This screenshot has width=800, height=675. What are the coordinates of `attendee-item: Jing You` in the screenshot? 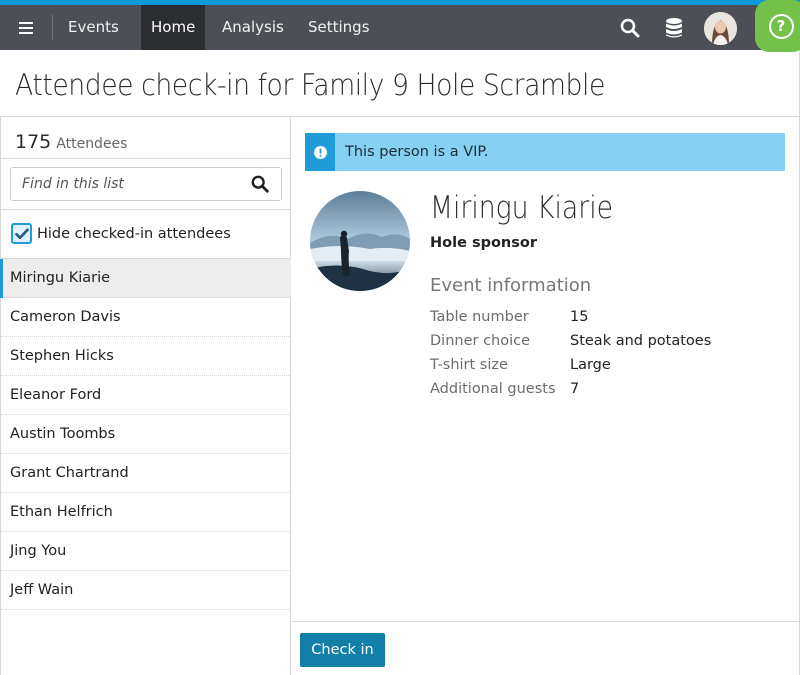 It's located at (146, 551).